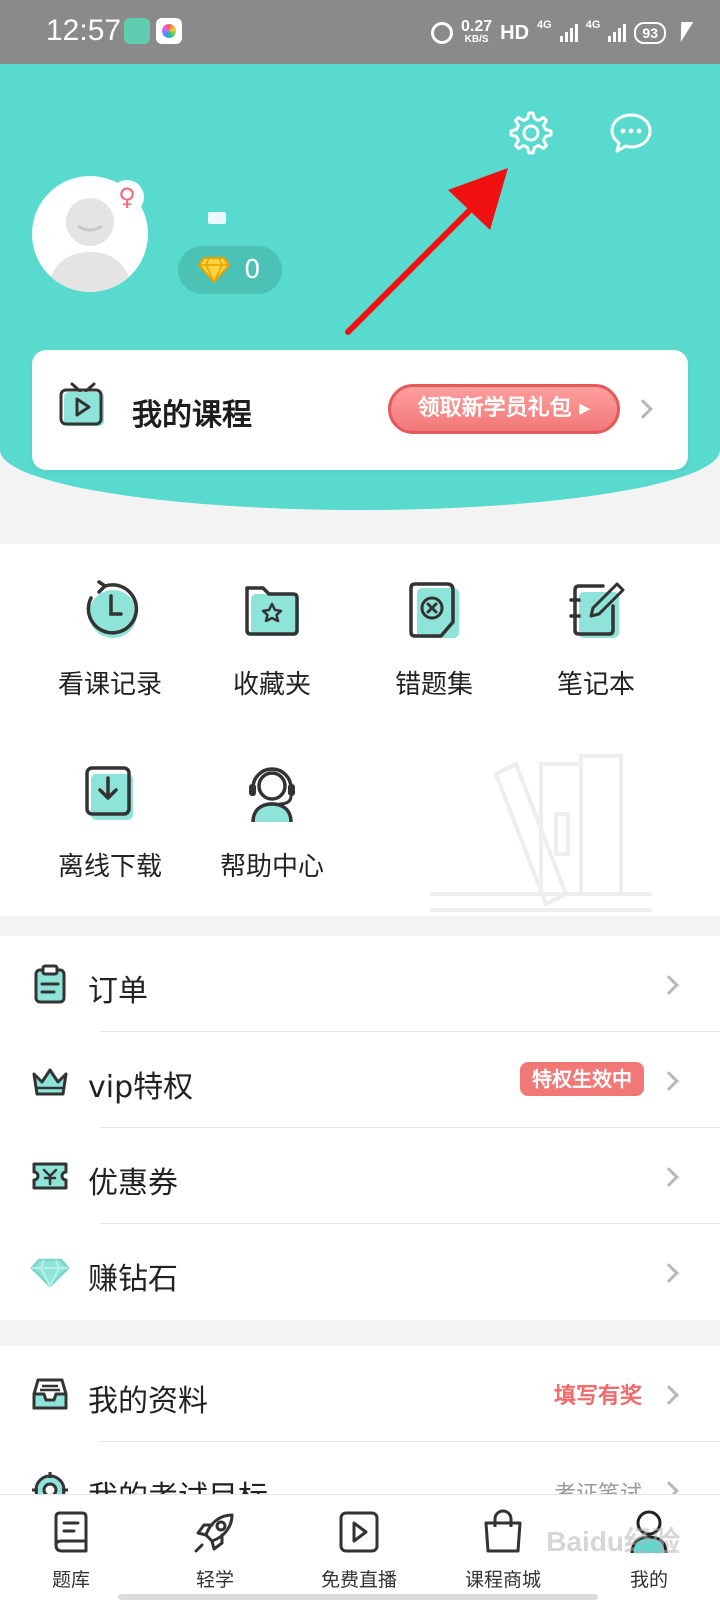 The width and height of the screenshot is (720, 1600). I want to click on profile-list: 我的资料 填写有奖 我的考试目标 考证笔试, so click(360, 1420).